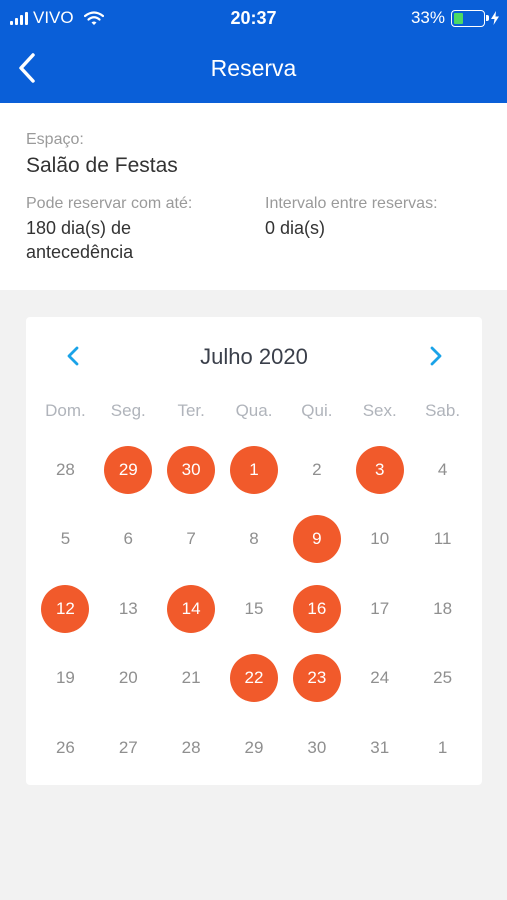  I want to click on day-number: 4, so click(442, 469).